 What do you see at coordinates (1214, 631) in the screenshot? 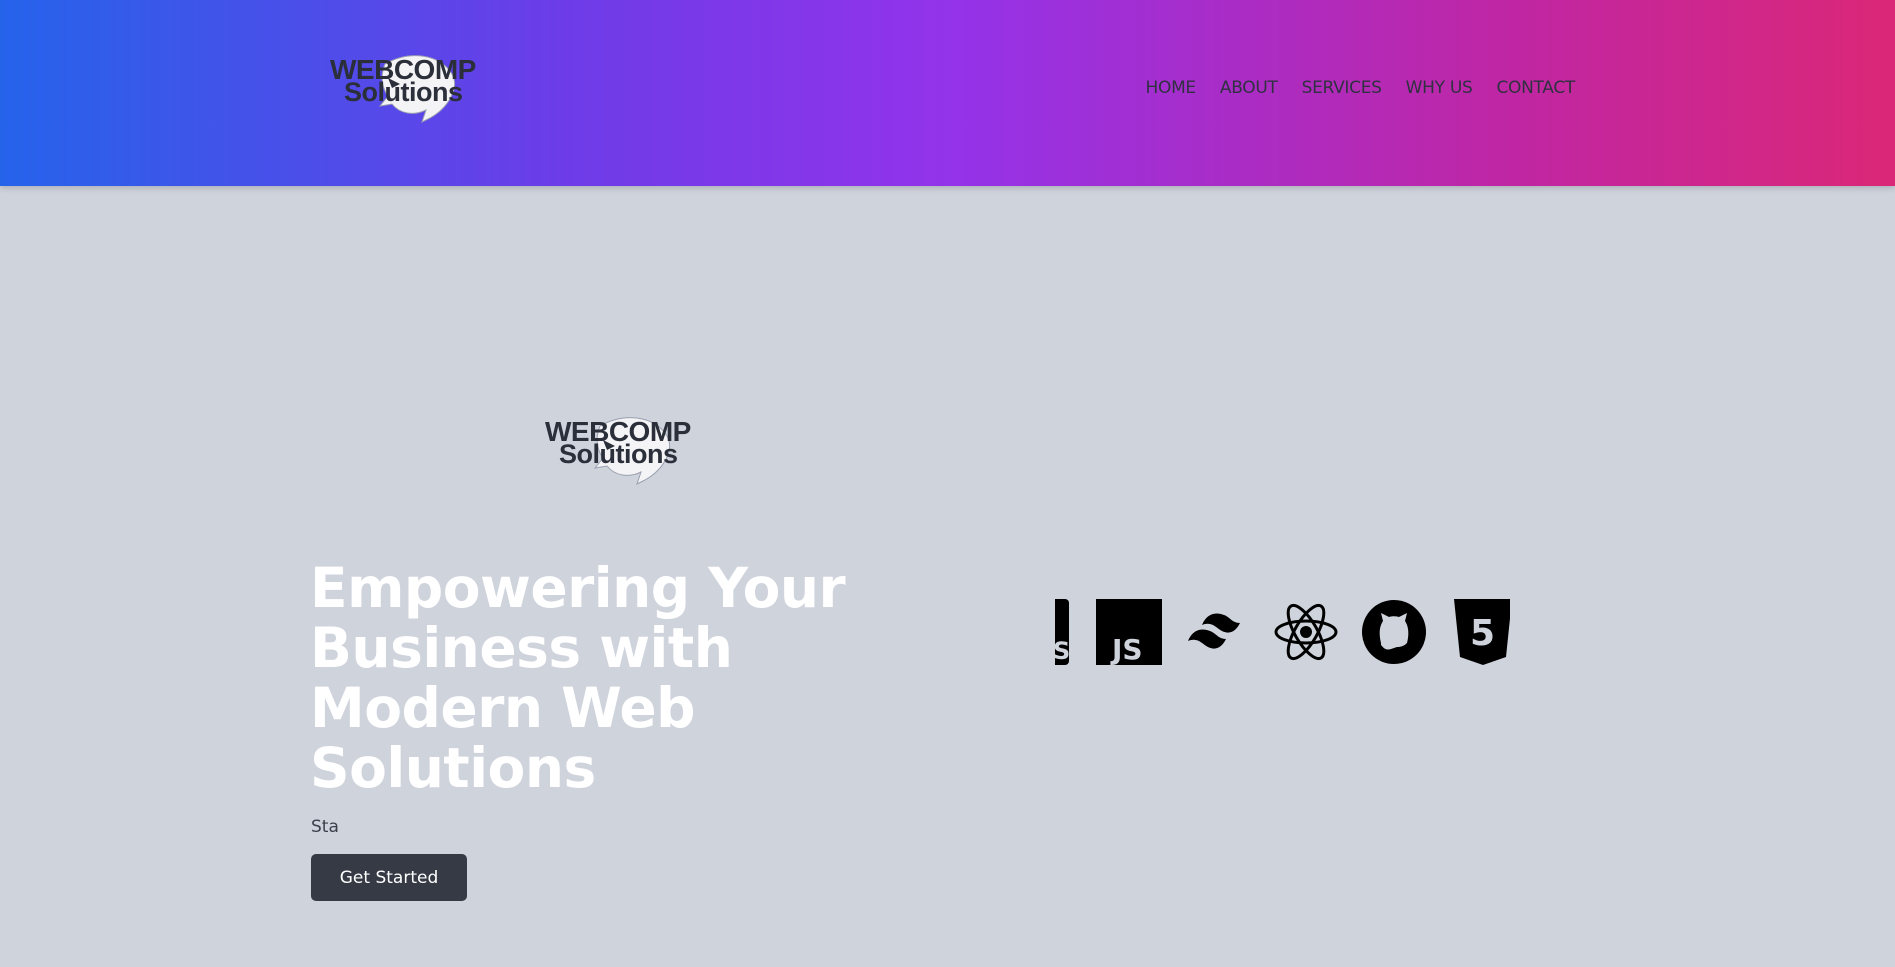
I see `tailwind-icon` at bounding box center [1214, 631].